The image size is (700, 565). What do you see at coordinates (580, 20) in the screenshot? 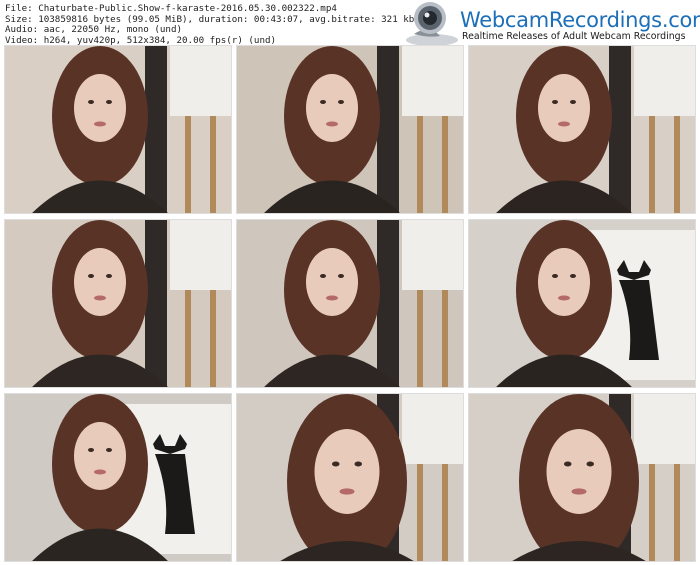
I see `logo-name: WebcamRecordings.com` at bounding box center [580, 20].